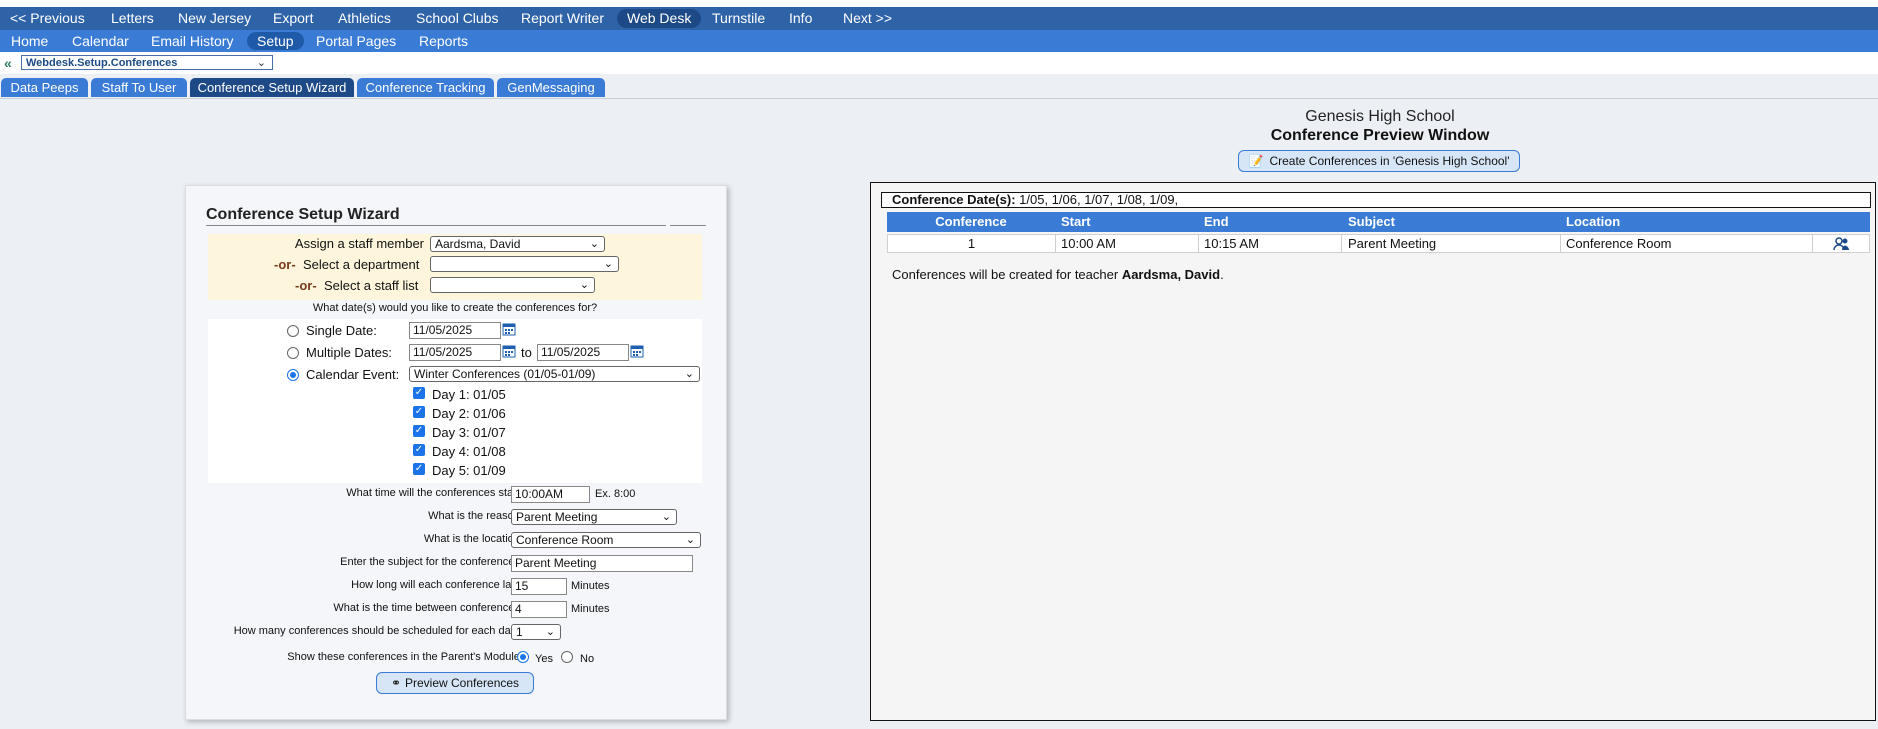 This screenshot has width=1878, height=729. What do you see at coordinates (419, 393) in the screenshot?
I see `day-1-checkbox: ✓` at bounding box center [419, 393].